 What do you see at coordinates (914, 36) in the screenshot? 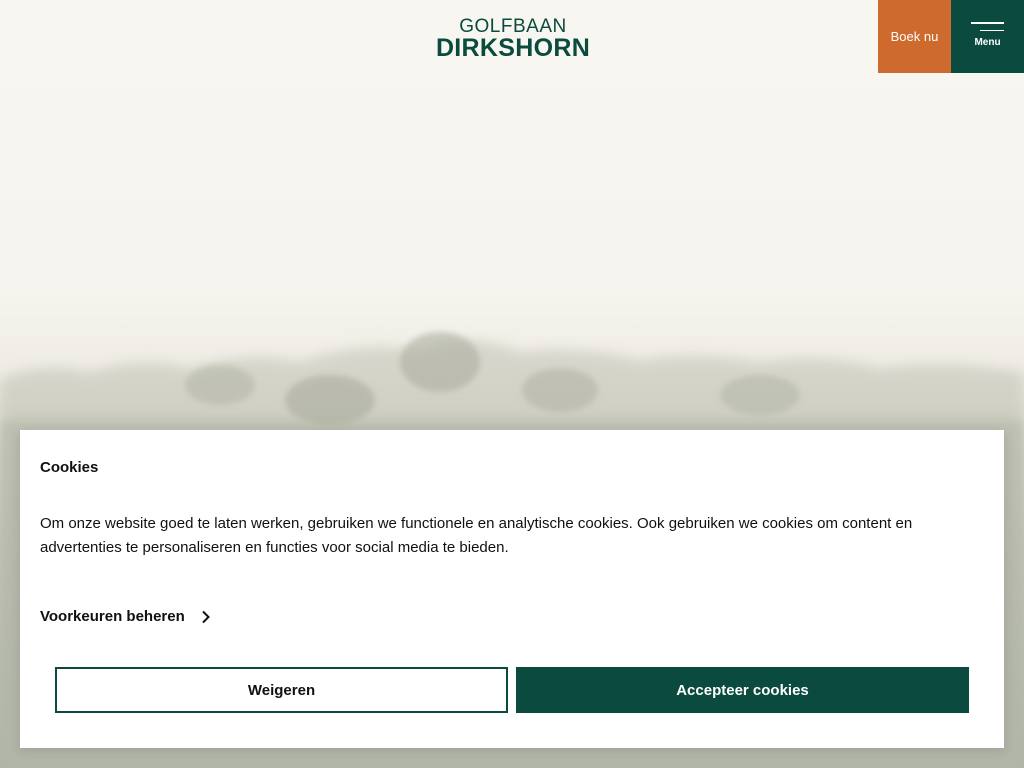
I see `book-now-button: Boek nu` at bounding box center [914, 36].